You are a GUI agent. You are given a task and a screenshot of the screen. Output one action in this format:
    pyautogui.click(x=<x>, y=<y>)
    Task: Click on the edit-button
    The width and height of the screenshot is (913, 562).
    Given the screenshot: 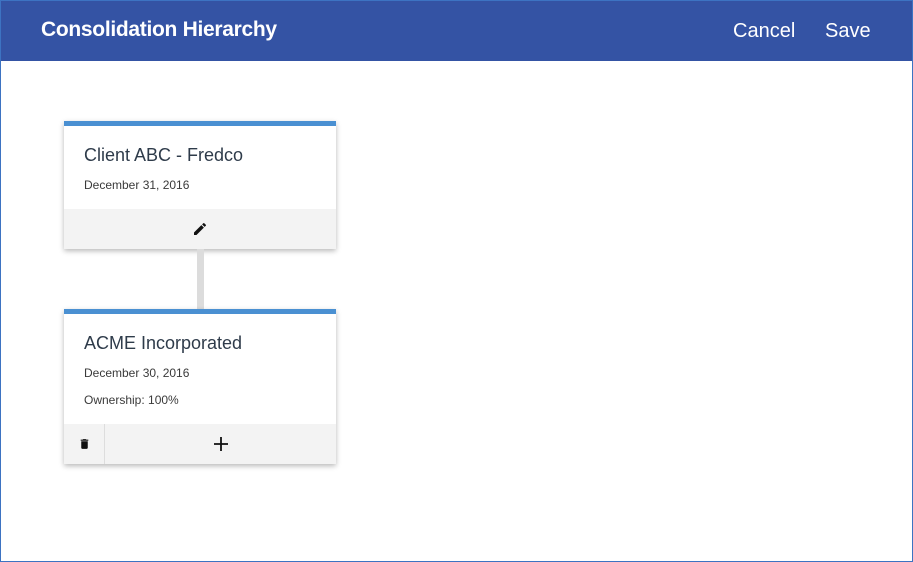 What is the action you would take?
    pyautogui.click(x=200, y=229)
    